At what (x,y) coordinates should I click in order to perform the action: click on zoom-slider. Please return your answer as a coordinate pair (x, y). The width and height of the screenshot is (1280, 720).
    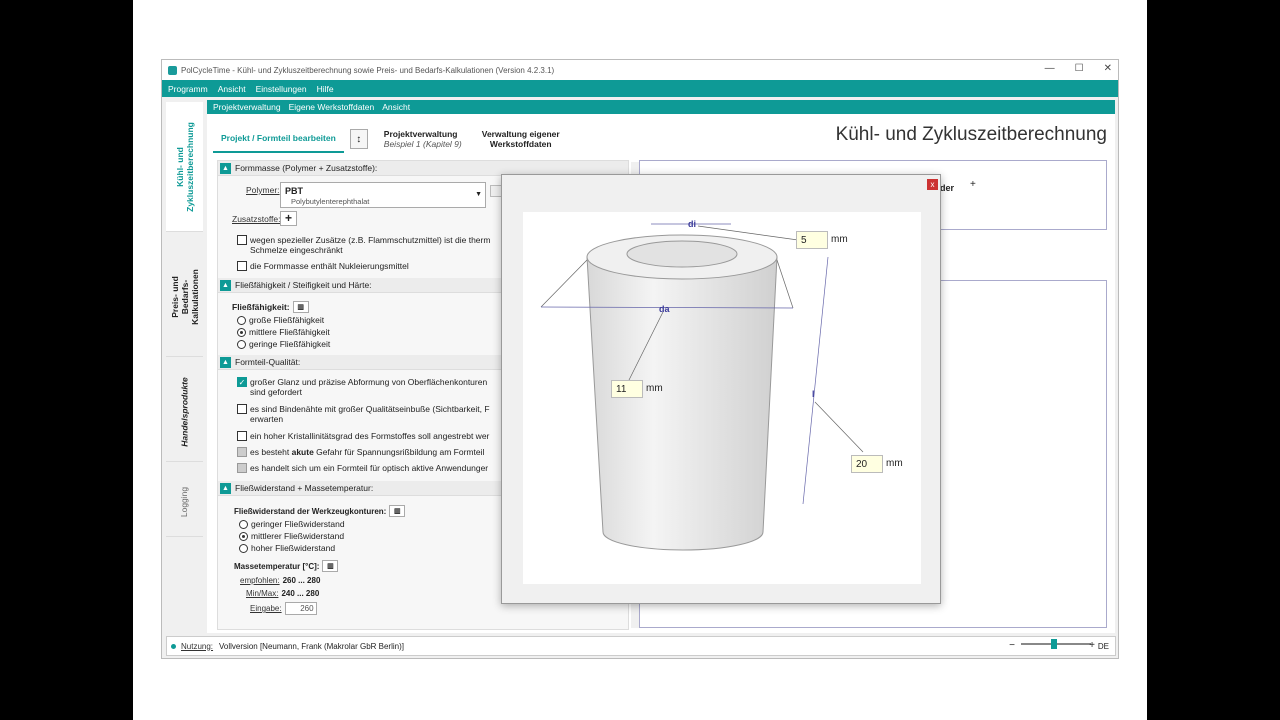
    Looking at the image, I should click on (1056, 644).